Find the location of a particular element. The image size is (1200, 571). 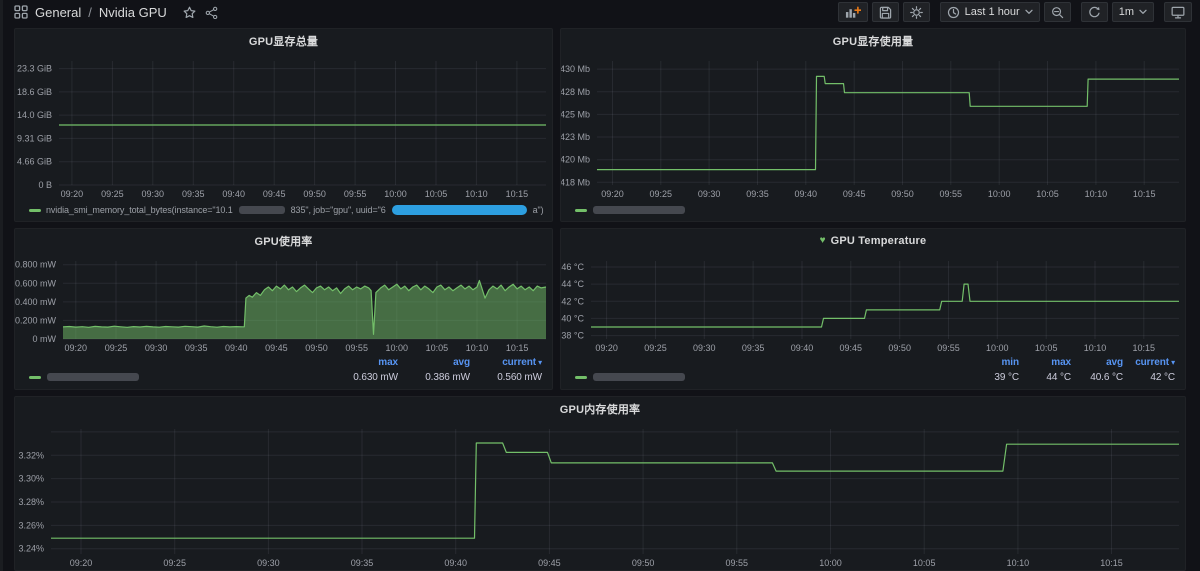

add-panel-button is located at coordinates (852, 12).